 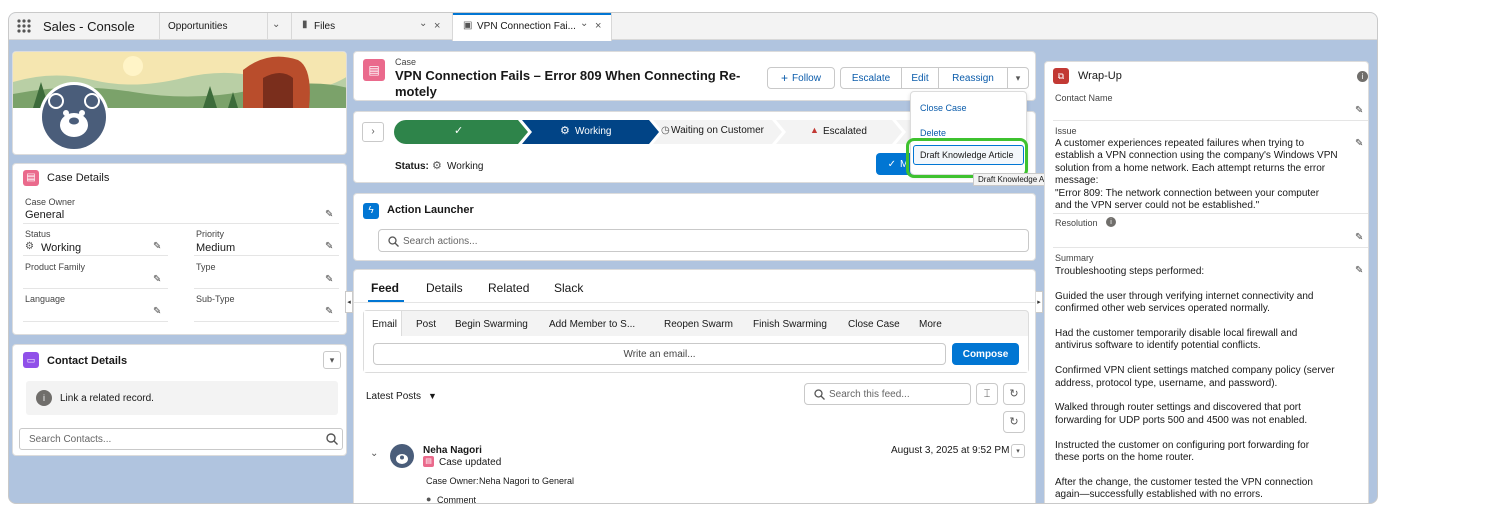 I want to click on field-label: Resolution, so click(x=1076, y=223).